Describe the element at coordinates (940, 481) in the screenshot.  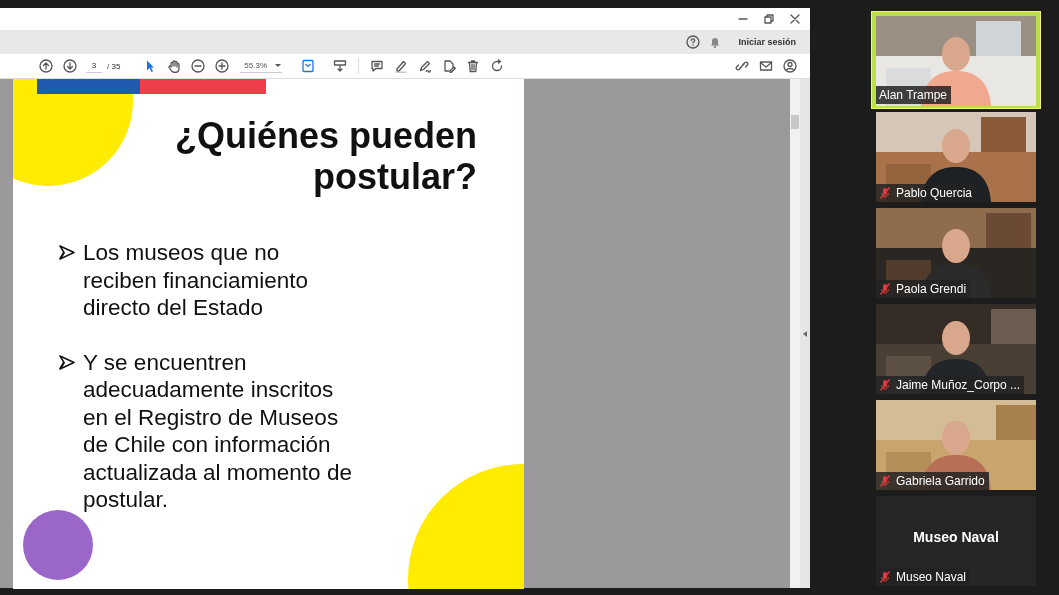
I see `participant-name: Gabriela Garrido` at that location.